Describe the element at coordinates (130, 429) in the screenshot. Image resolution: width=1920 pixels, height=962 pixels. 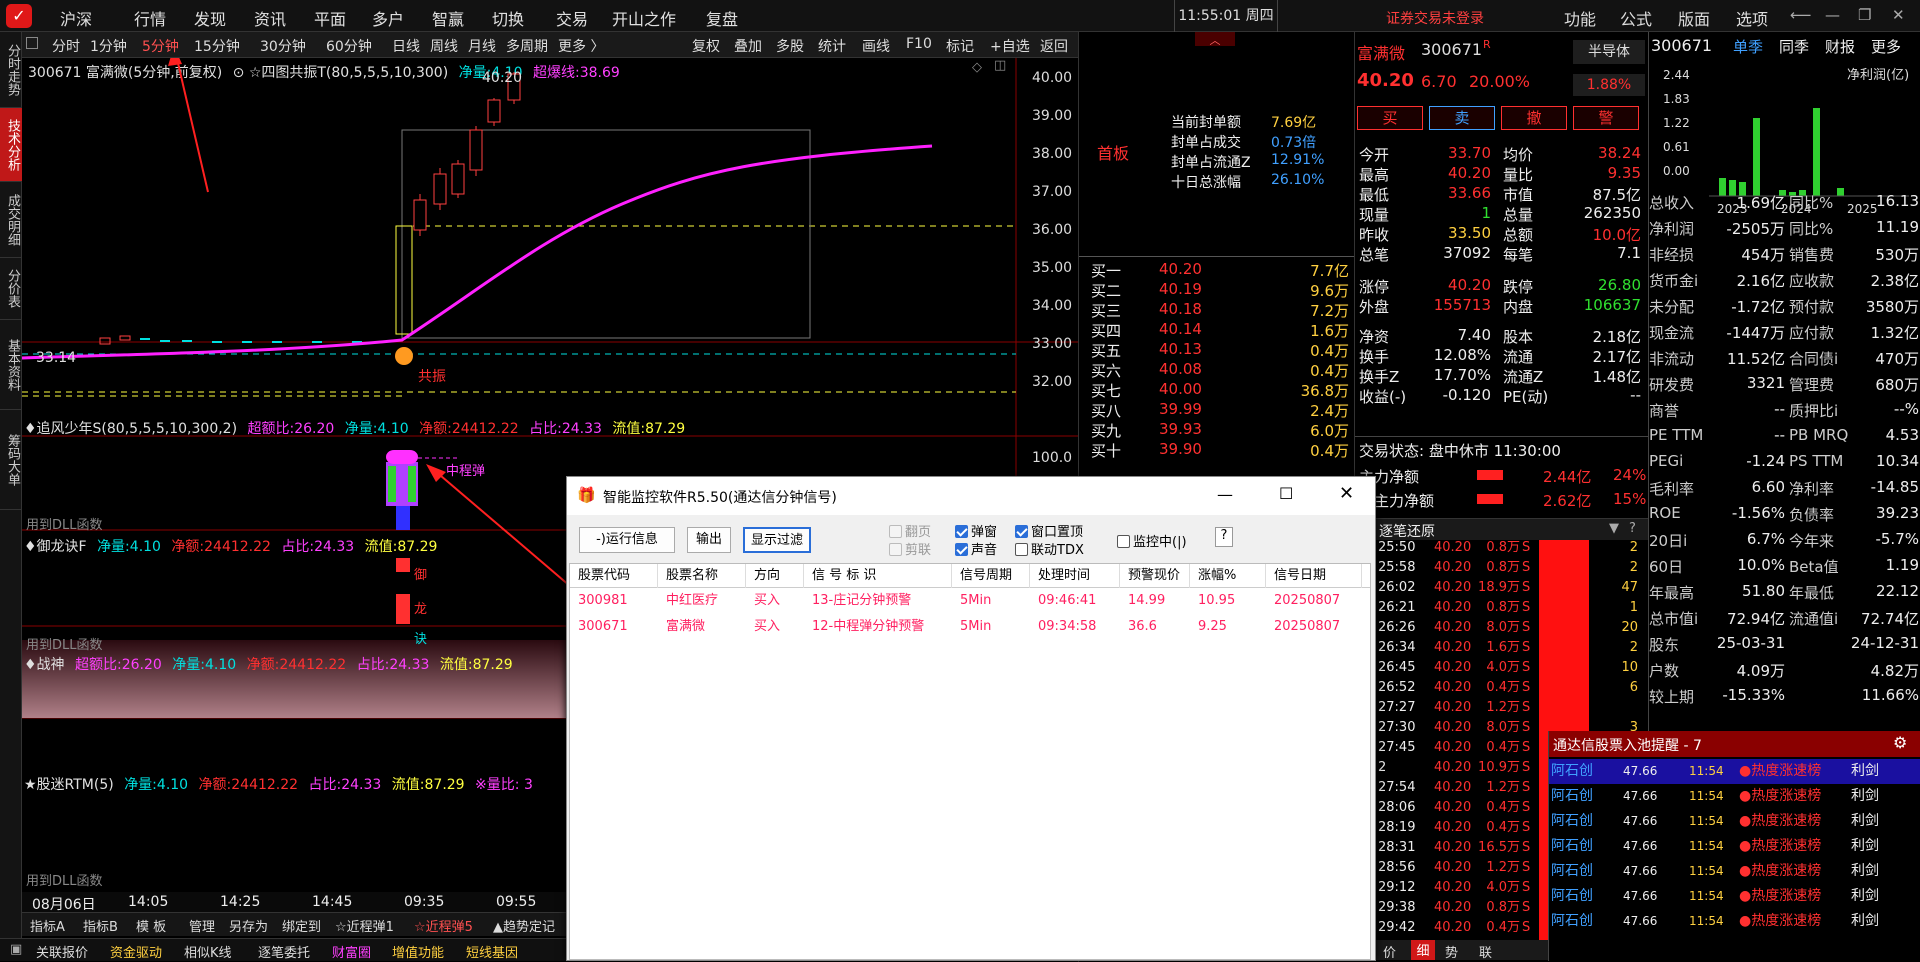
I see `panel2-title: ♦追风少年S(80,5,5,5,10,300,2)` at that location.